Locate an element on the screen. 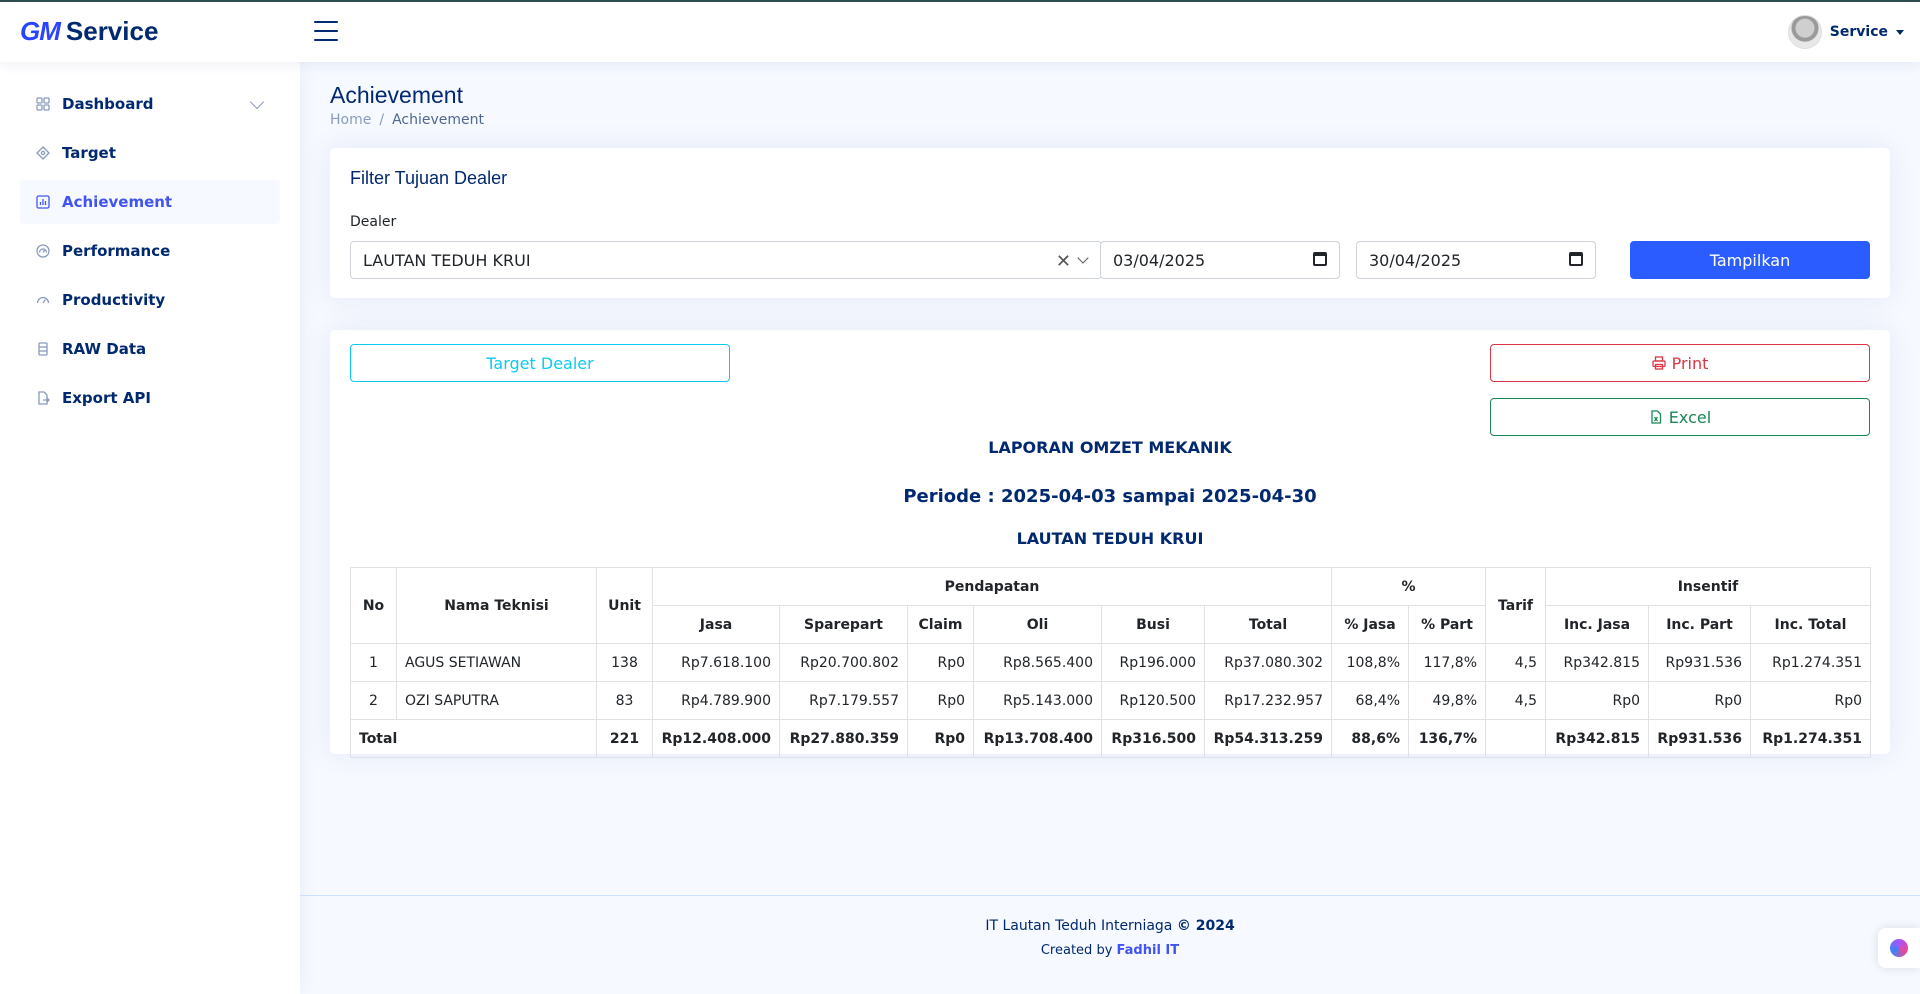 The height and width of the screenshot is (994, 1920). caret-down-icon is located at coordinates (1900, 32).